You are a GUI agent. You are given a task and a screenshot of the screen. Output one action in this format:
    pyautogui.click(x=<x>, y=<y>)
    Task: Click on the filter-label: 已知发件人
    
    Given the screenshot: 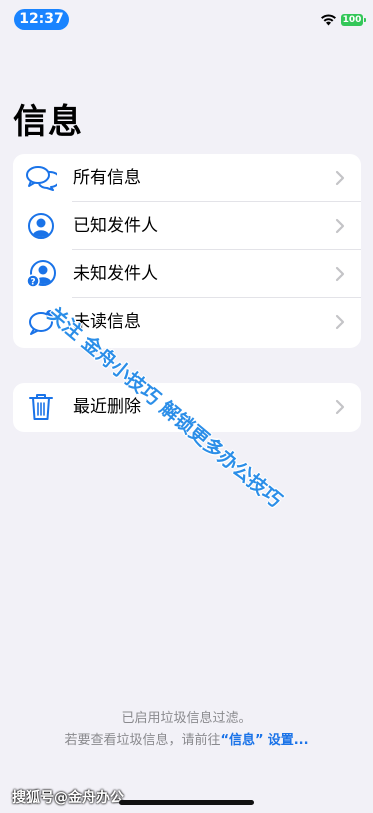 What is the action you would take?
    pyautogui.click(x=115, y=226)
    